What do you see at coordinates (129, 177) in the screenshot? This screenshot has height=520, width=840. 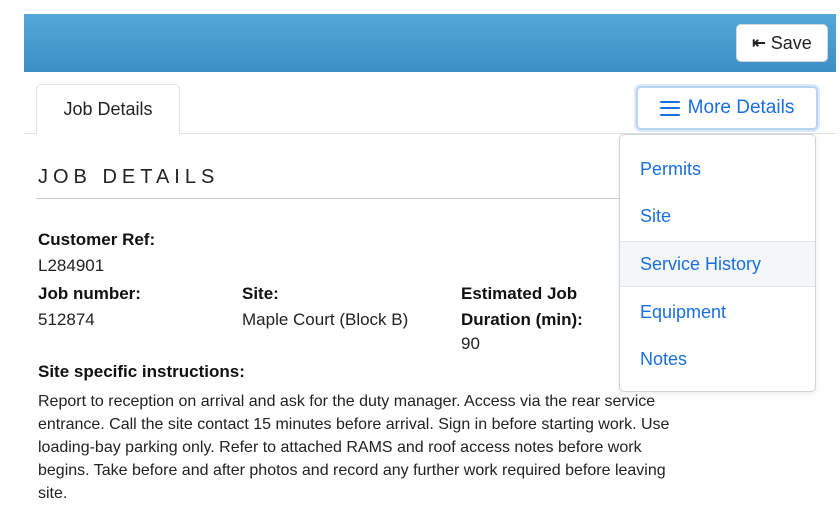 I see `section-title: JOB DETAILS` at bounding box center [129, 177].